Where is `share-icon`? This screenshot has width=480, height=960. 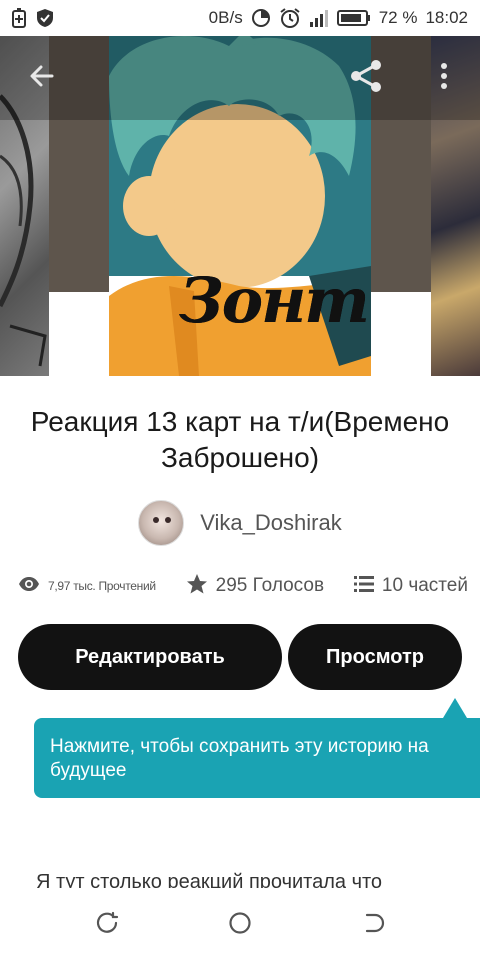
share-icon is located at coordinates (366, 78).